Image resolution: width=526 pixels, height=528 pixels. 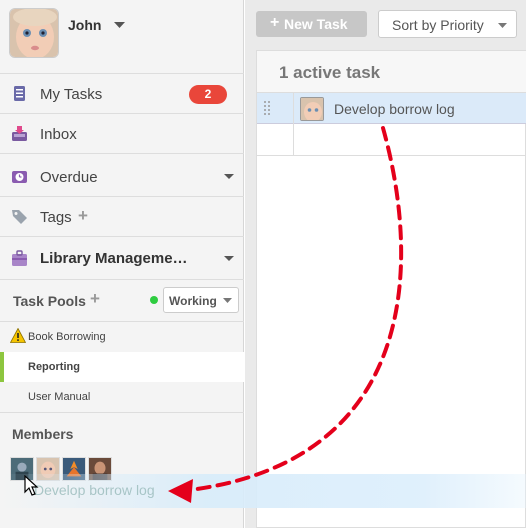 What do you see at coordinates (267, 109) in the screenshot?
I see `drag-handle-icon` at bounding box center [267, 109].